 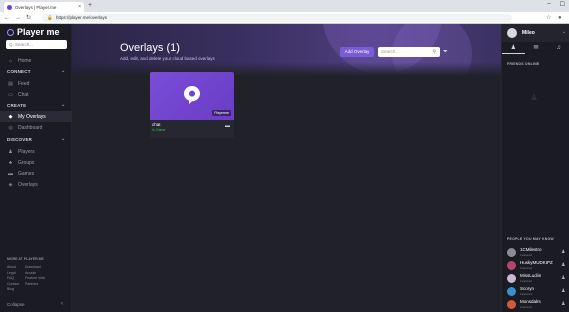 I want to click on list-item: HuskyMUDKIPZ Featured ♟, so click(x=537, y=265).